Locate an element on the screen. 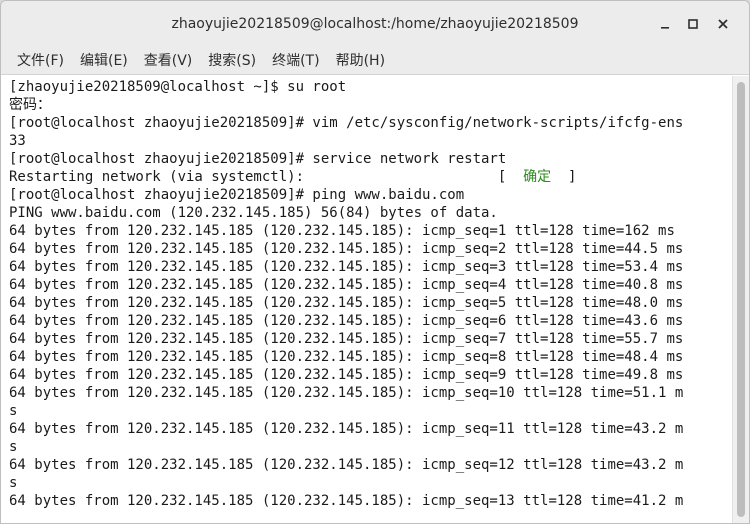 The height and width of the screenshot is (524, 750). scrollbar-thumb is located at coordinates (741, 299).